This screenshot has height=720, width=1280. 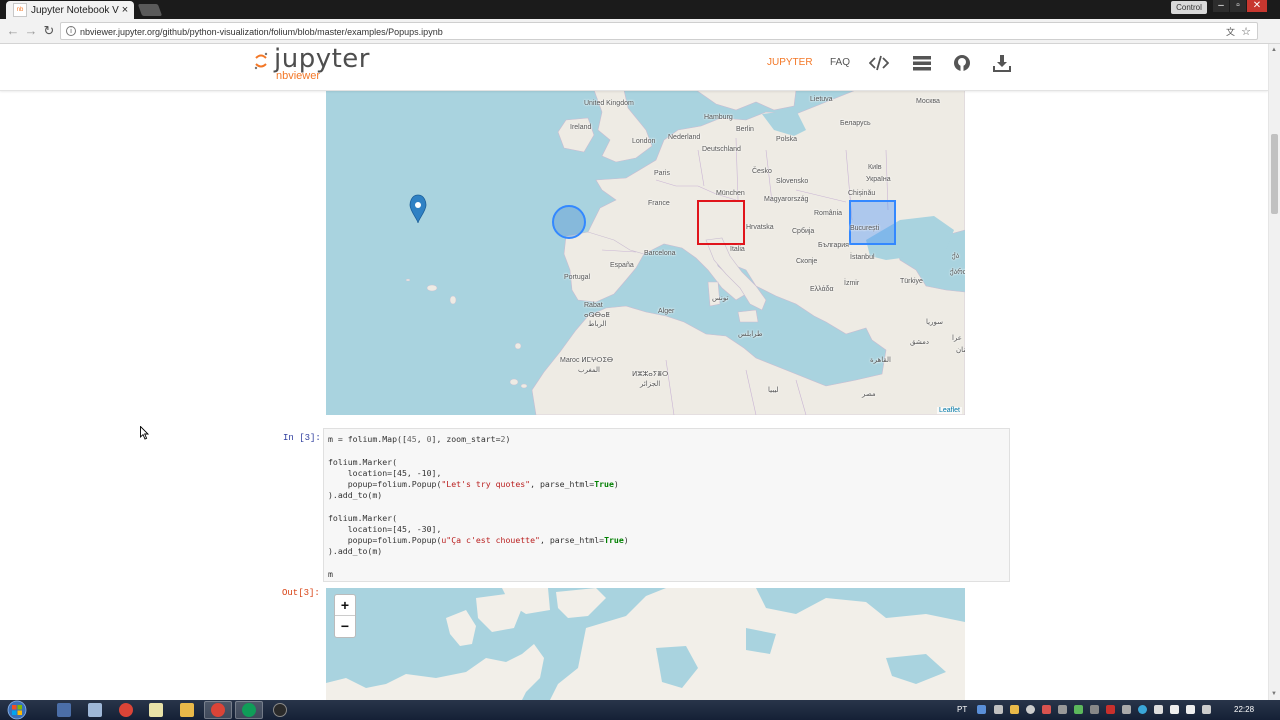 I want to click on map-label: الجزائر, so click(x=650, y=384).